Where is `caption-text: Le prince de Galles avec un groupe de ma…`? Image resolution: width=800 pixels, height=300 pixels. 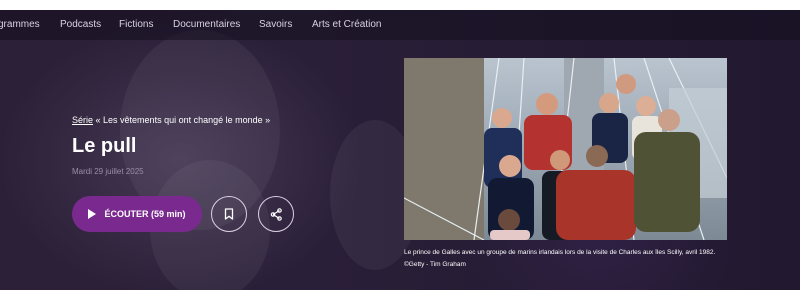 caption-text: Le prince de Galles avec un groupe de ma… is located at coordinates (560, 252).